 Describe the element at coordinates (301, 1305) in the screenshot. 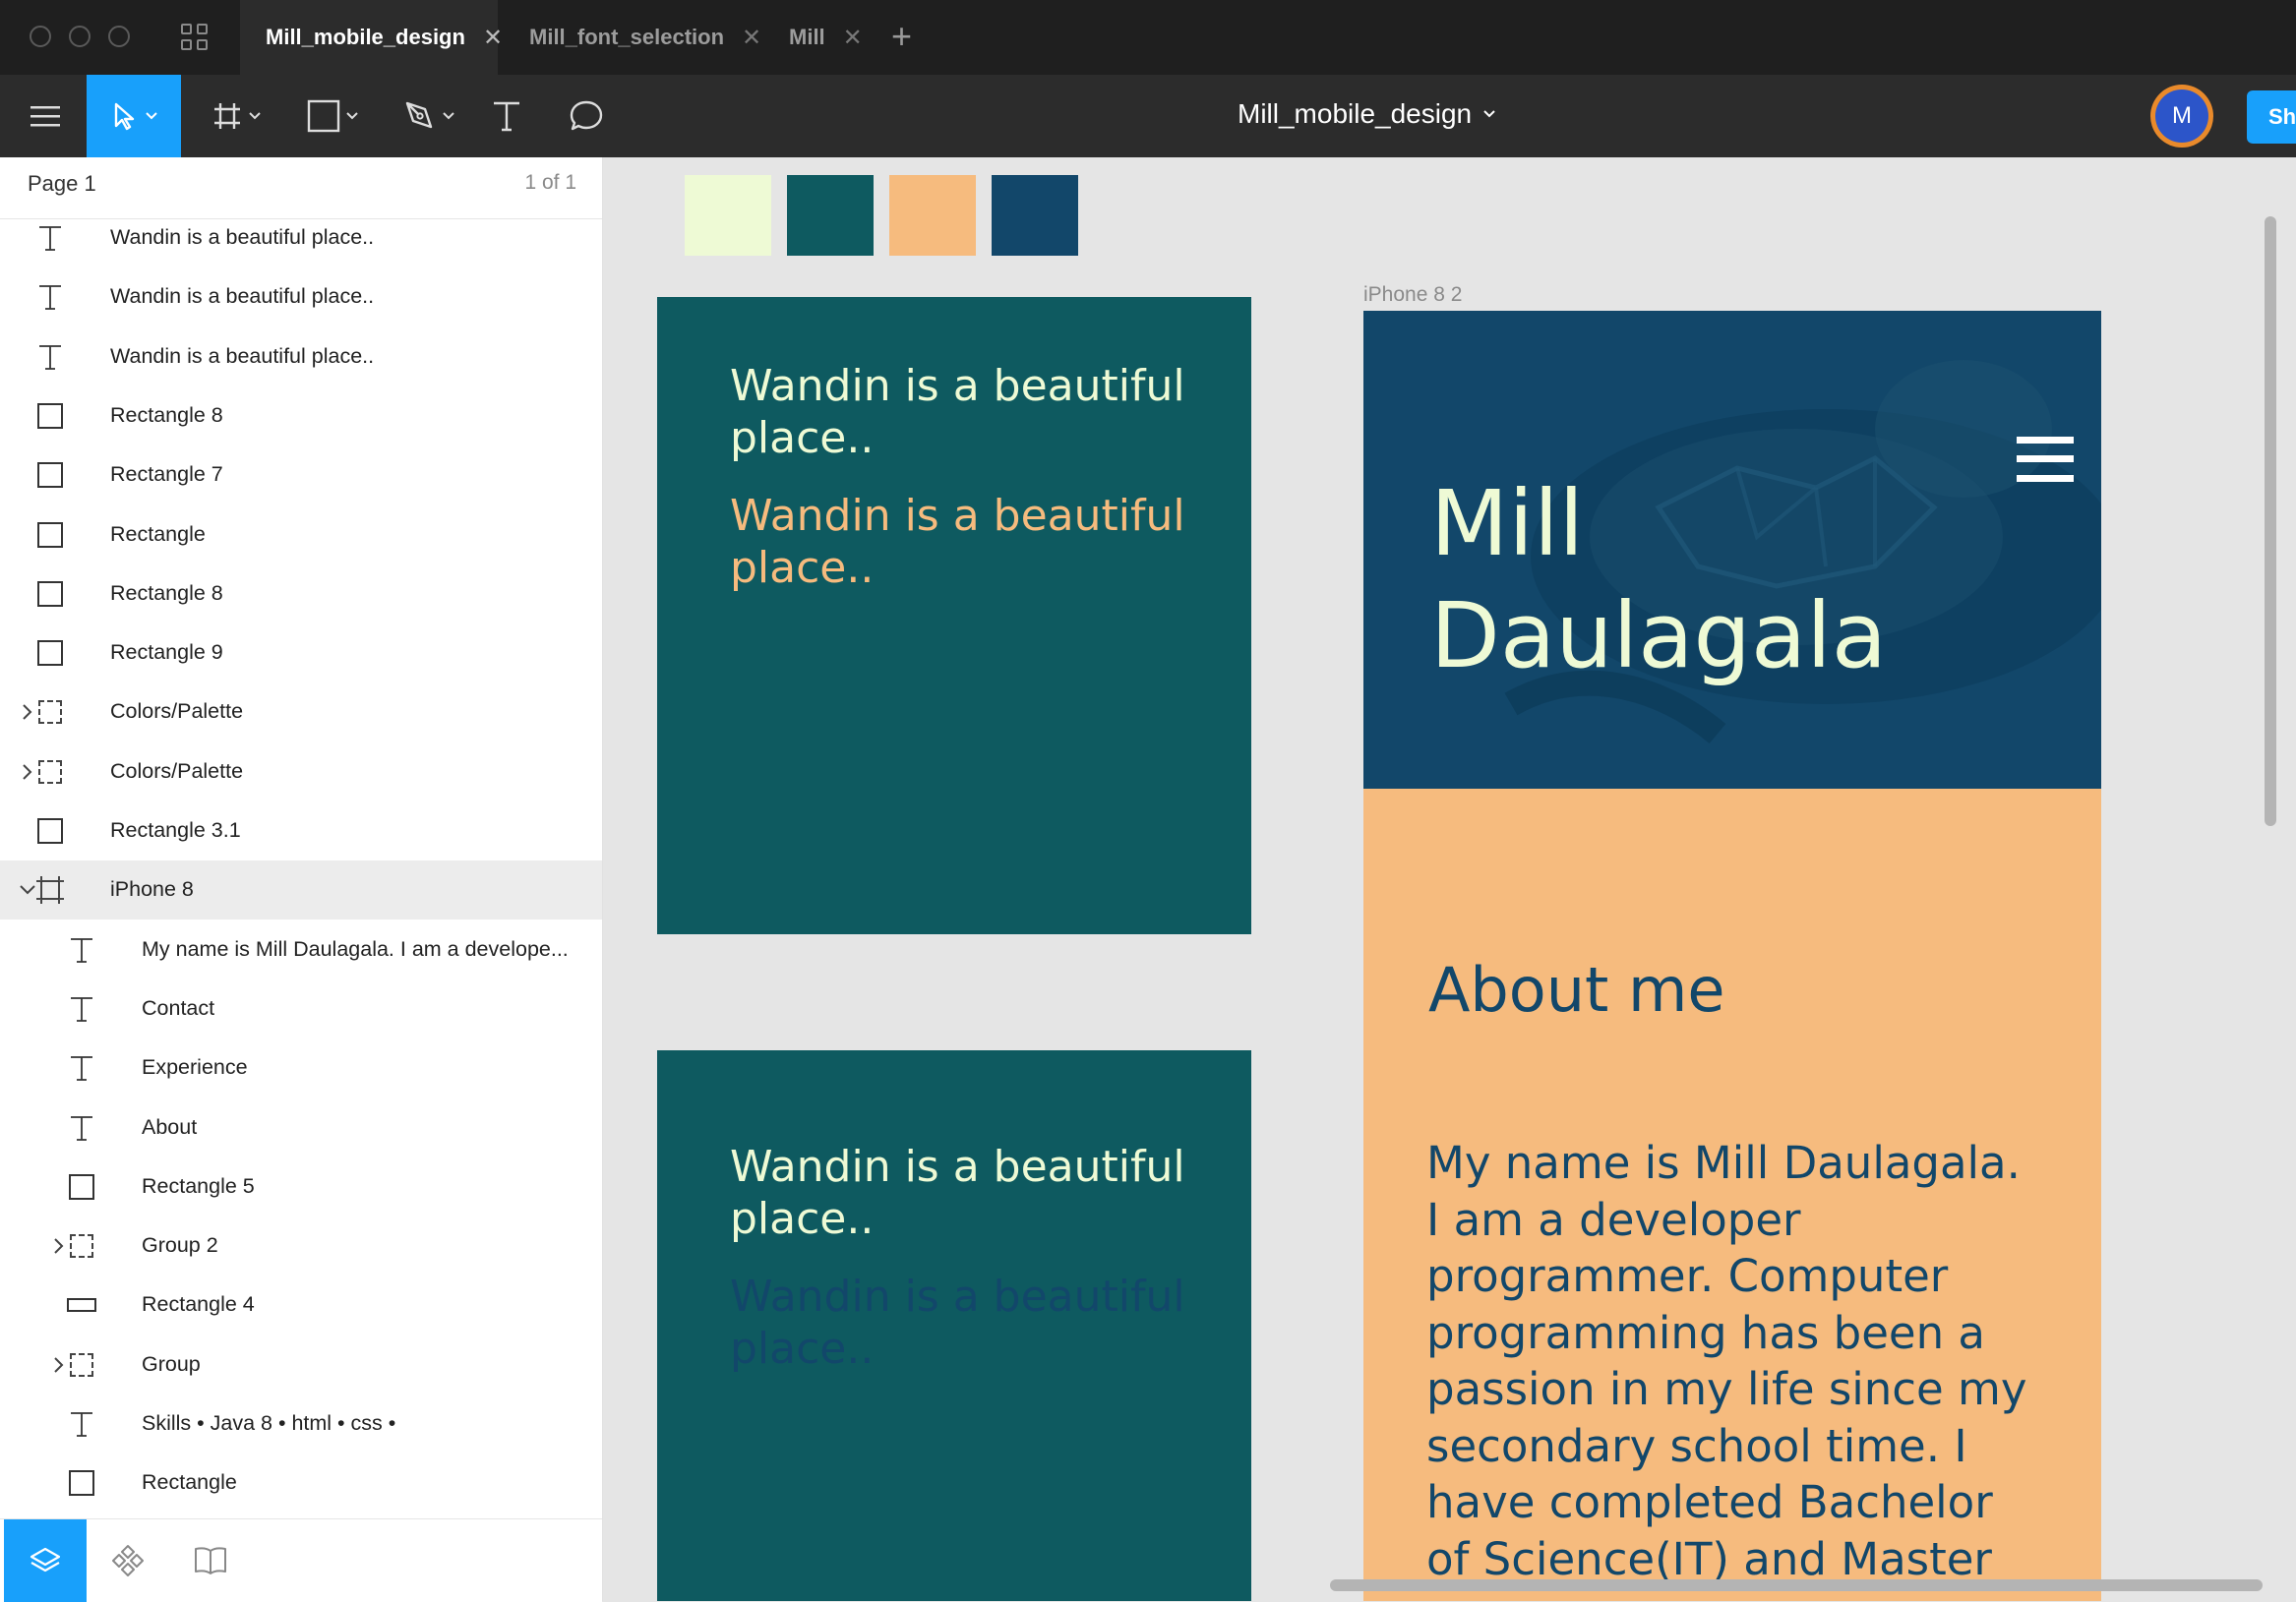

I see `layer-row: Rectangle 4` at that location.